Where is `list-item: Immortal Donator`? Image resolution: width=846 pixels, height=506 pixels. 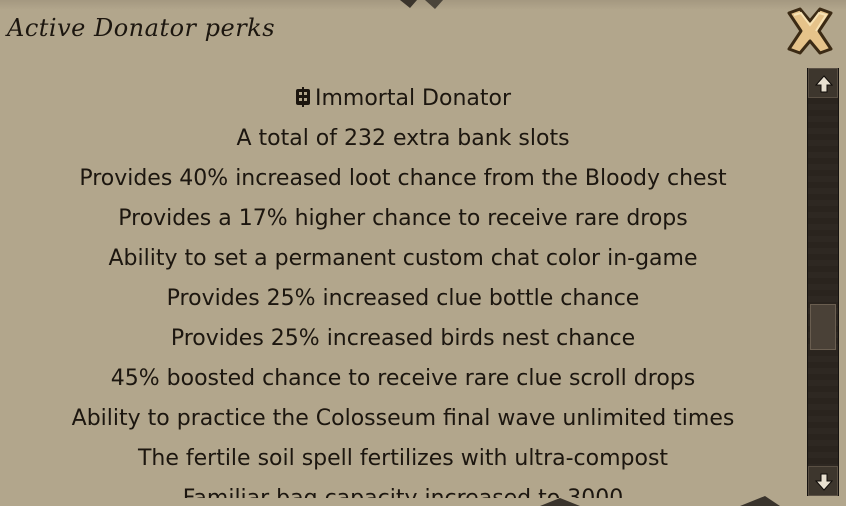 list-item: Immortal Donator is located at coordinates (403, 99).